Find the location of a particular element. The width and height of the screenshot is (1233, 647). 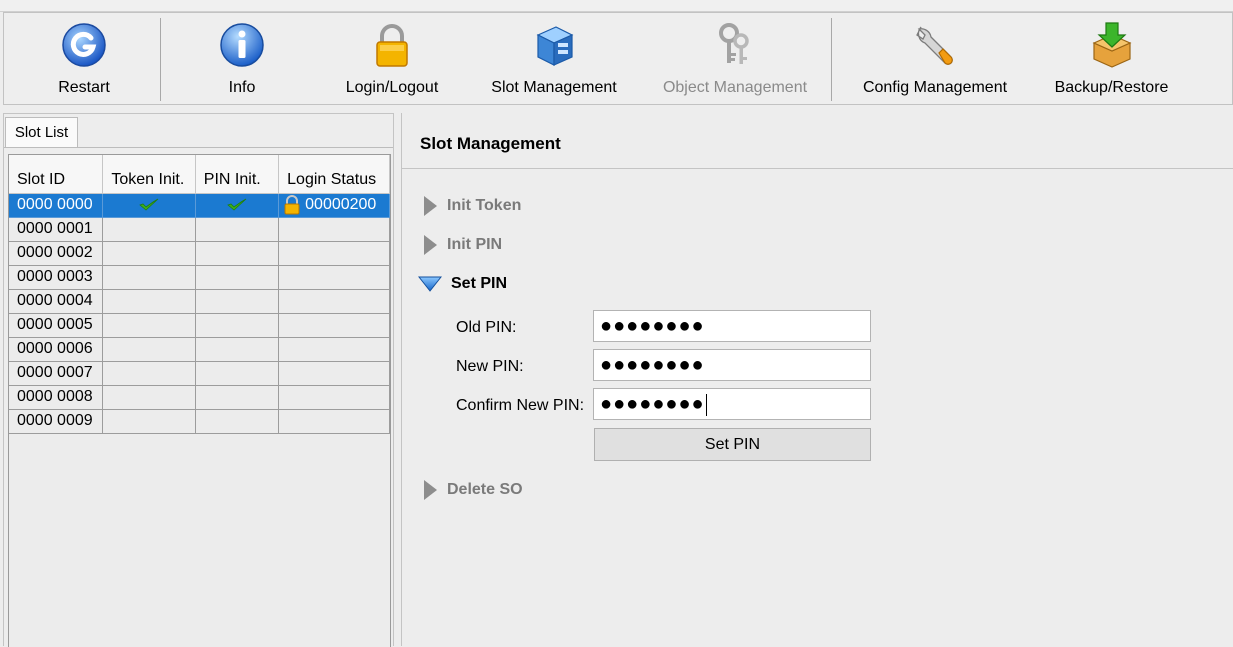

table-row: 0000 0007 is located at coordinates (199, 373).